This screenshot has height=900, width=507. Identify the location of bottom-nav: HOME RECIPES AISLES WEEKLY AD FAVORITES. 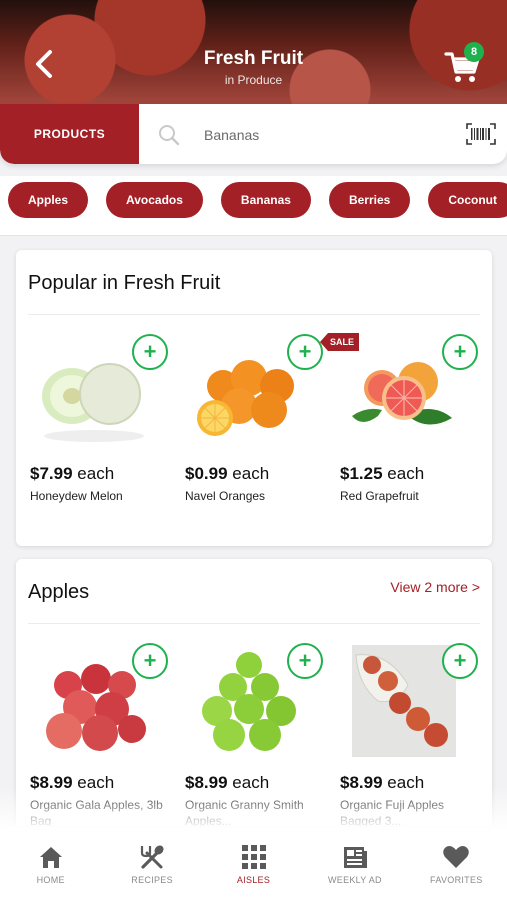
(253, 843).